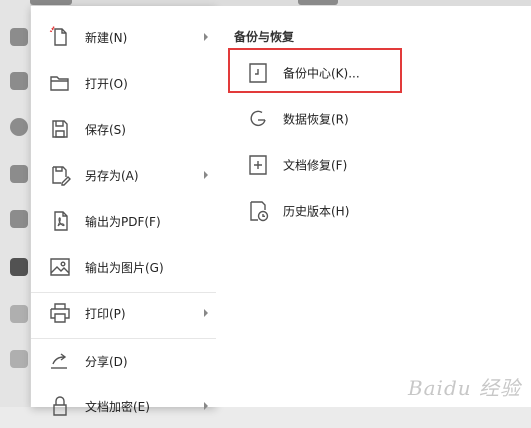  Describe the element at coordinates (258, 73) in the screenshot. I see `backup-center-icon` at that location.